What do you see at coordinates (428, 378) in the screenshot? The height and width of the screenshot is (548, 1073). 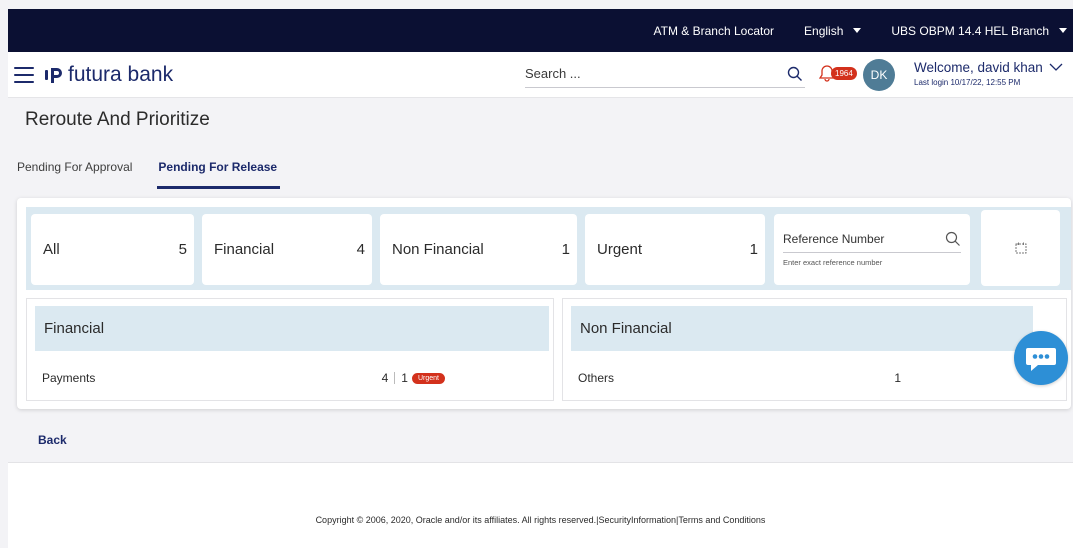 I see `urgent-badge: Urgent` at bounding box center [428, 378].